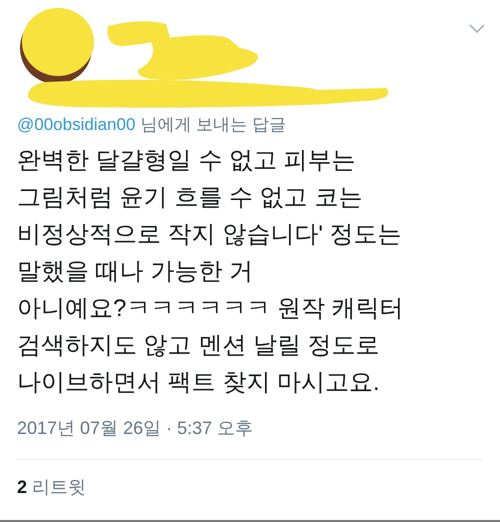 The image size is (500, 522). I want to click on retweet-number: 2, so click(22, 487).